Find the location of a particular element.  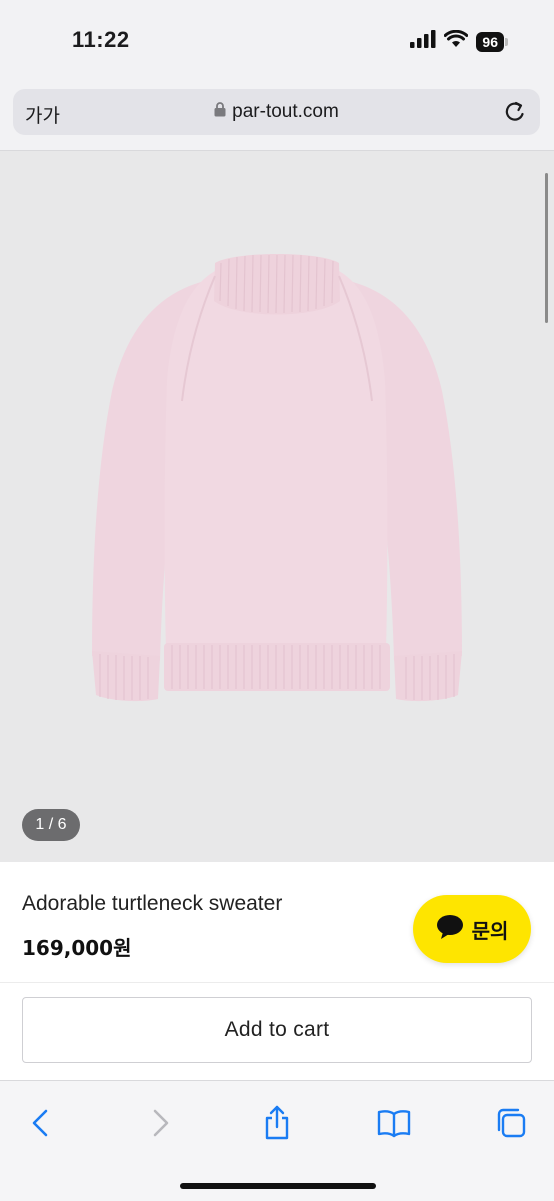

bookmarks-icon is located at coordinates (394, 1123).